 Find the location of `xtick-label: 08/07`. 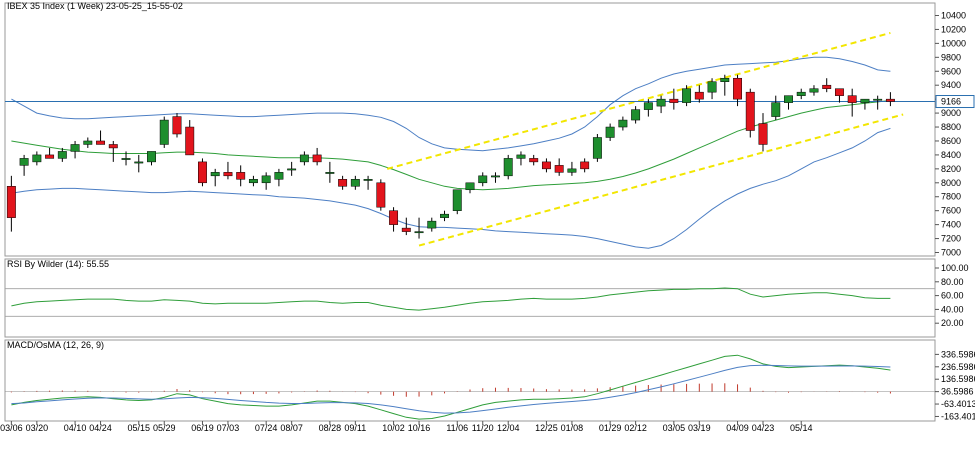

xtick-label: 08/07 is located at coordinates (291, 428).